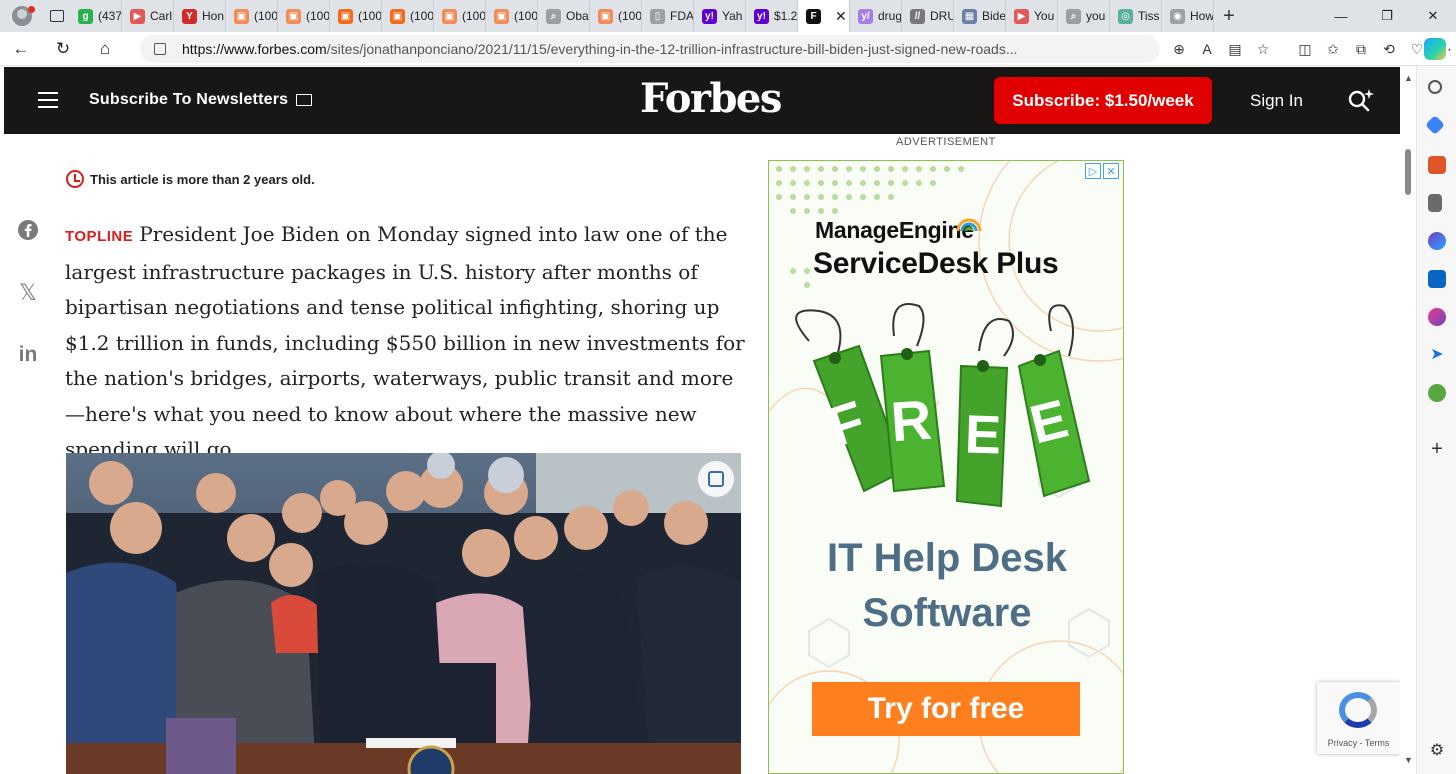  Describe the element at coordinates (1305, 49) in the screenshot. I see `split-screen-icon: ◫` at that location.